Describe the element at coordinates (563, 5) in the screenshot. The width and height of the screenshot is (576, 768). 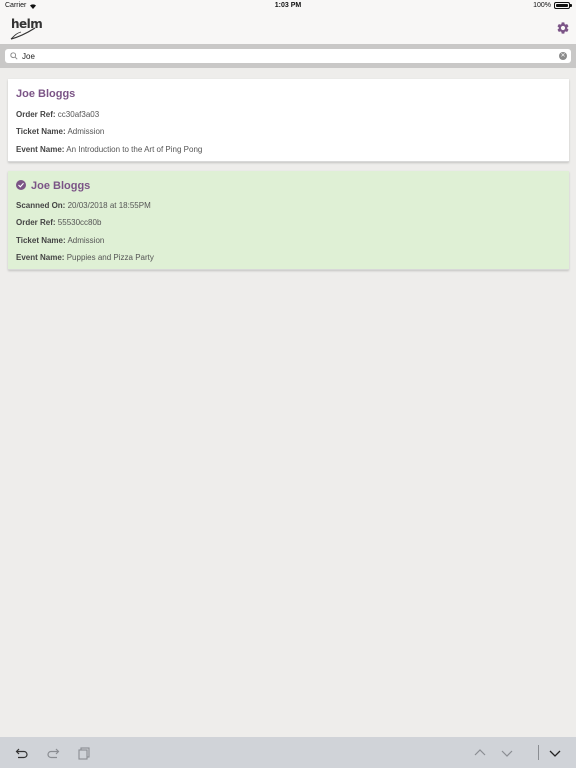
I see `battery-icon` at that location.